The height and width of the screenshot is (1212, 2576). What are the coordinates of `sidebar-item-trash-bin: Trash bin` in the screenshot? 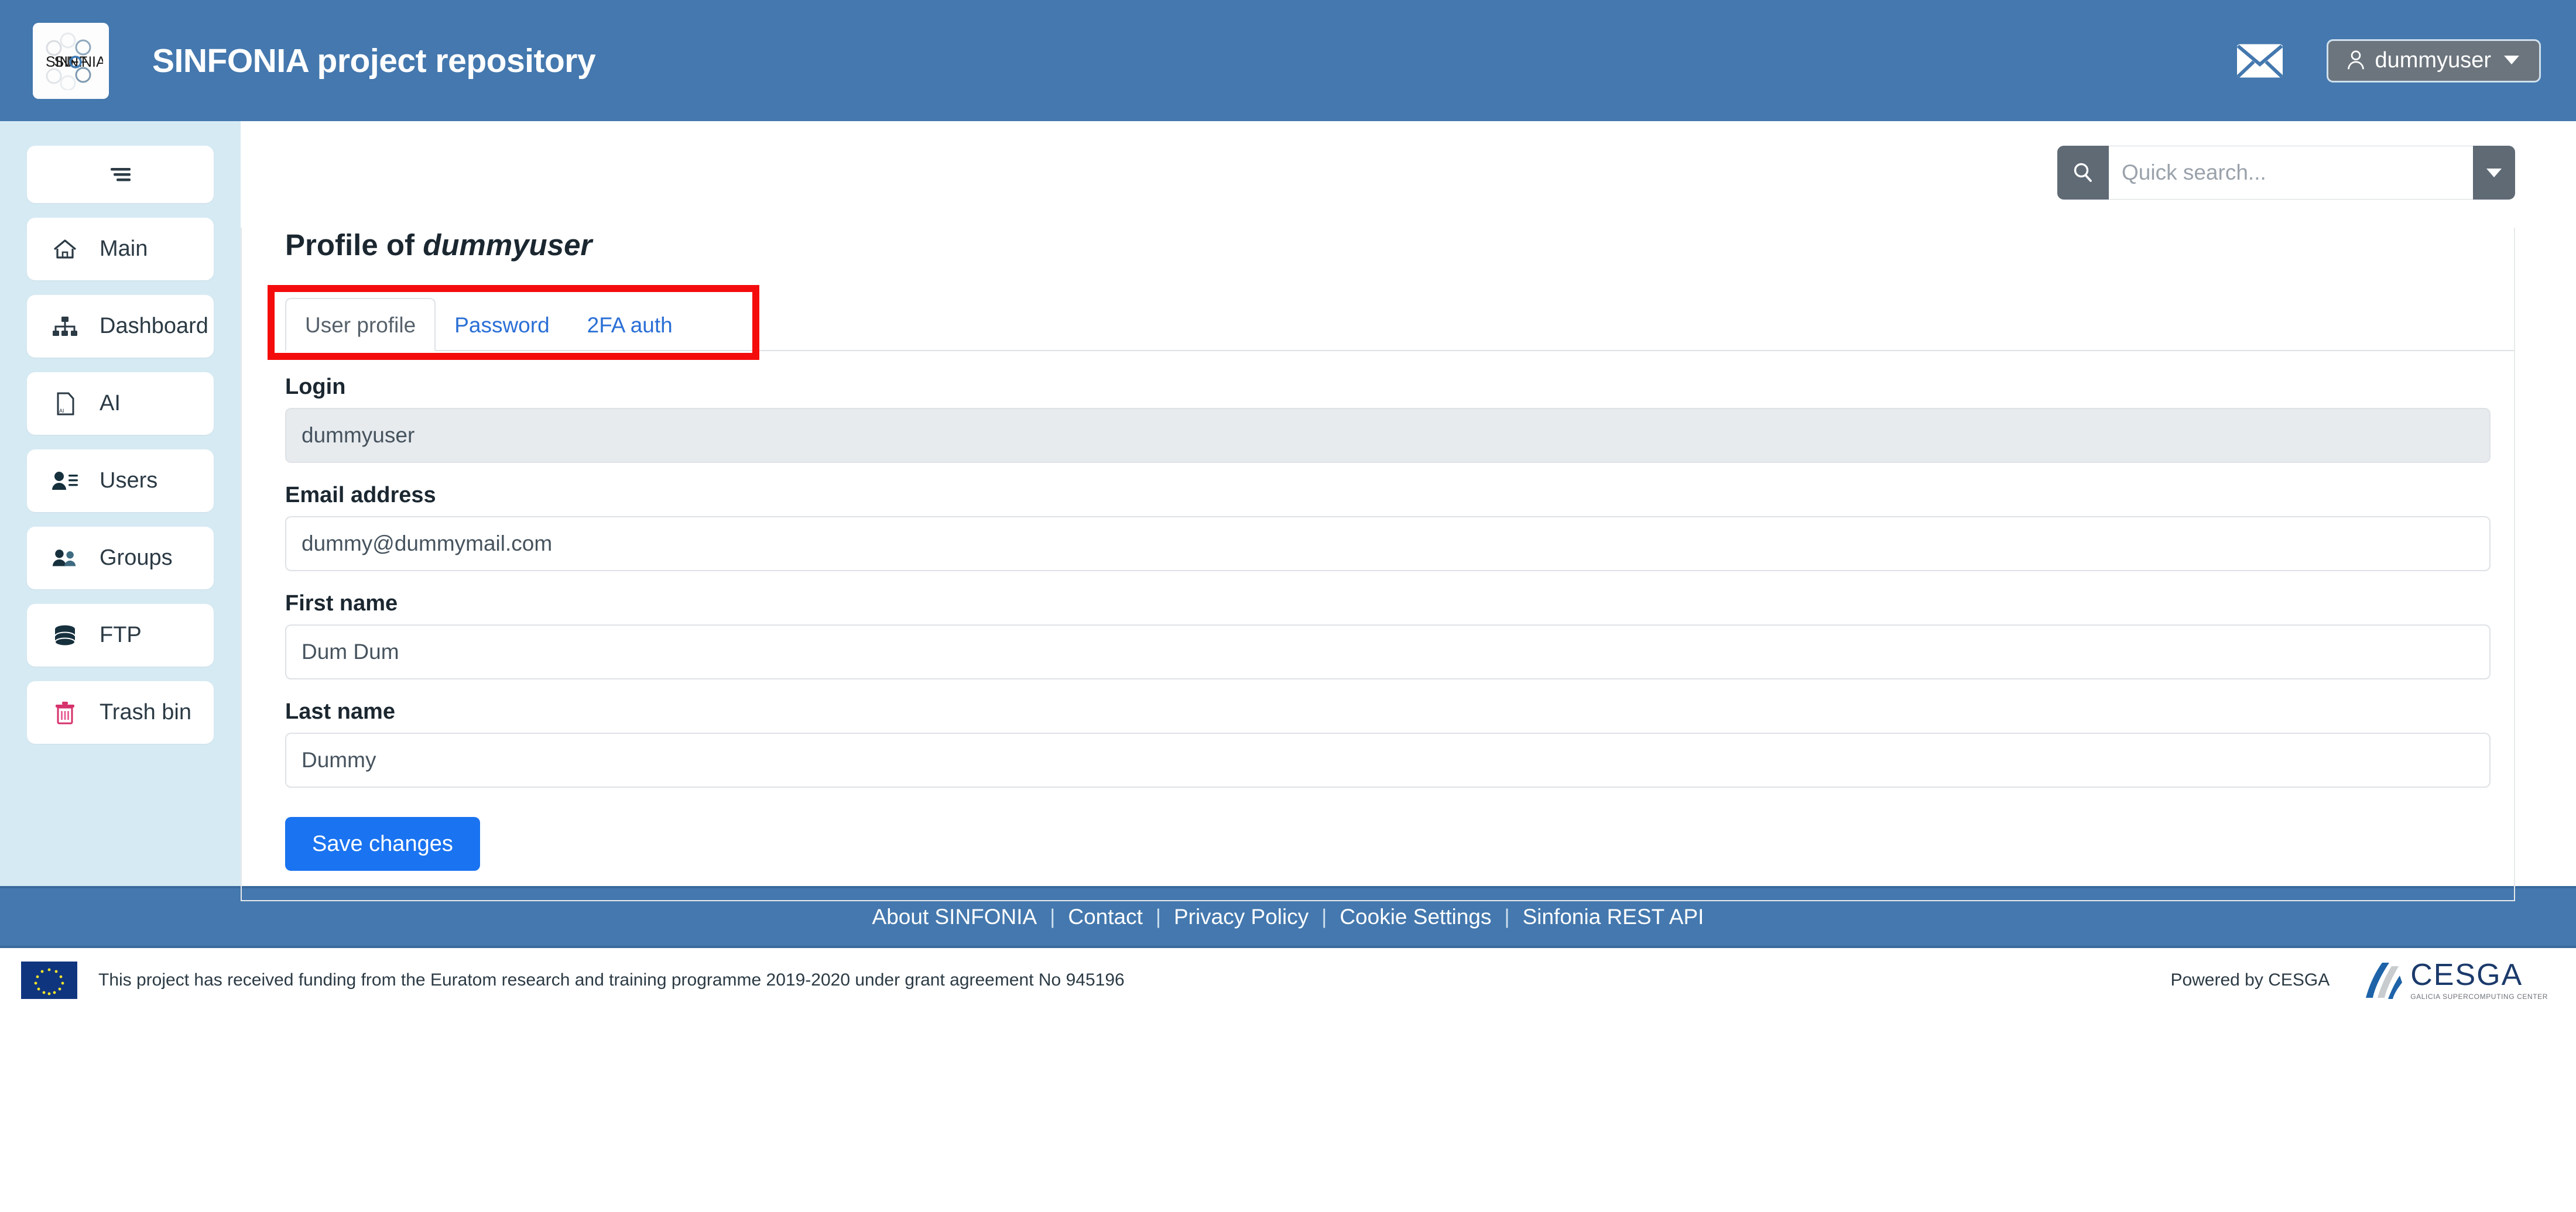 It's located at (120, 712).